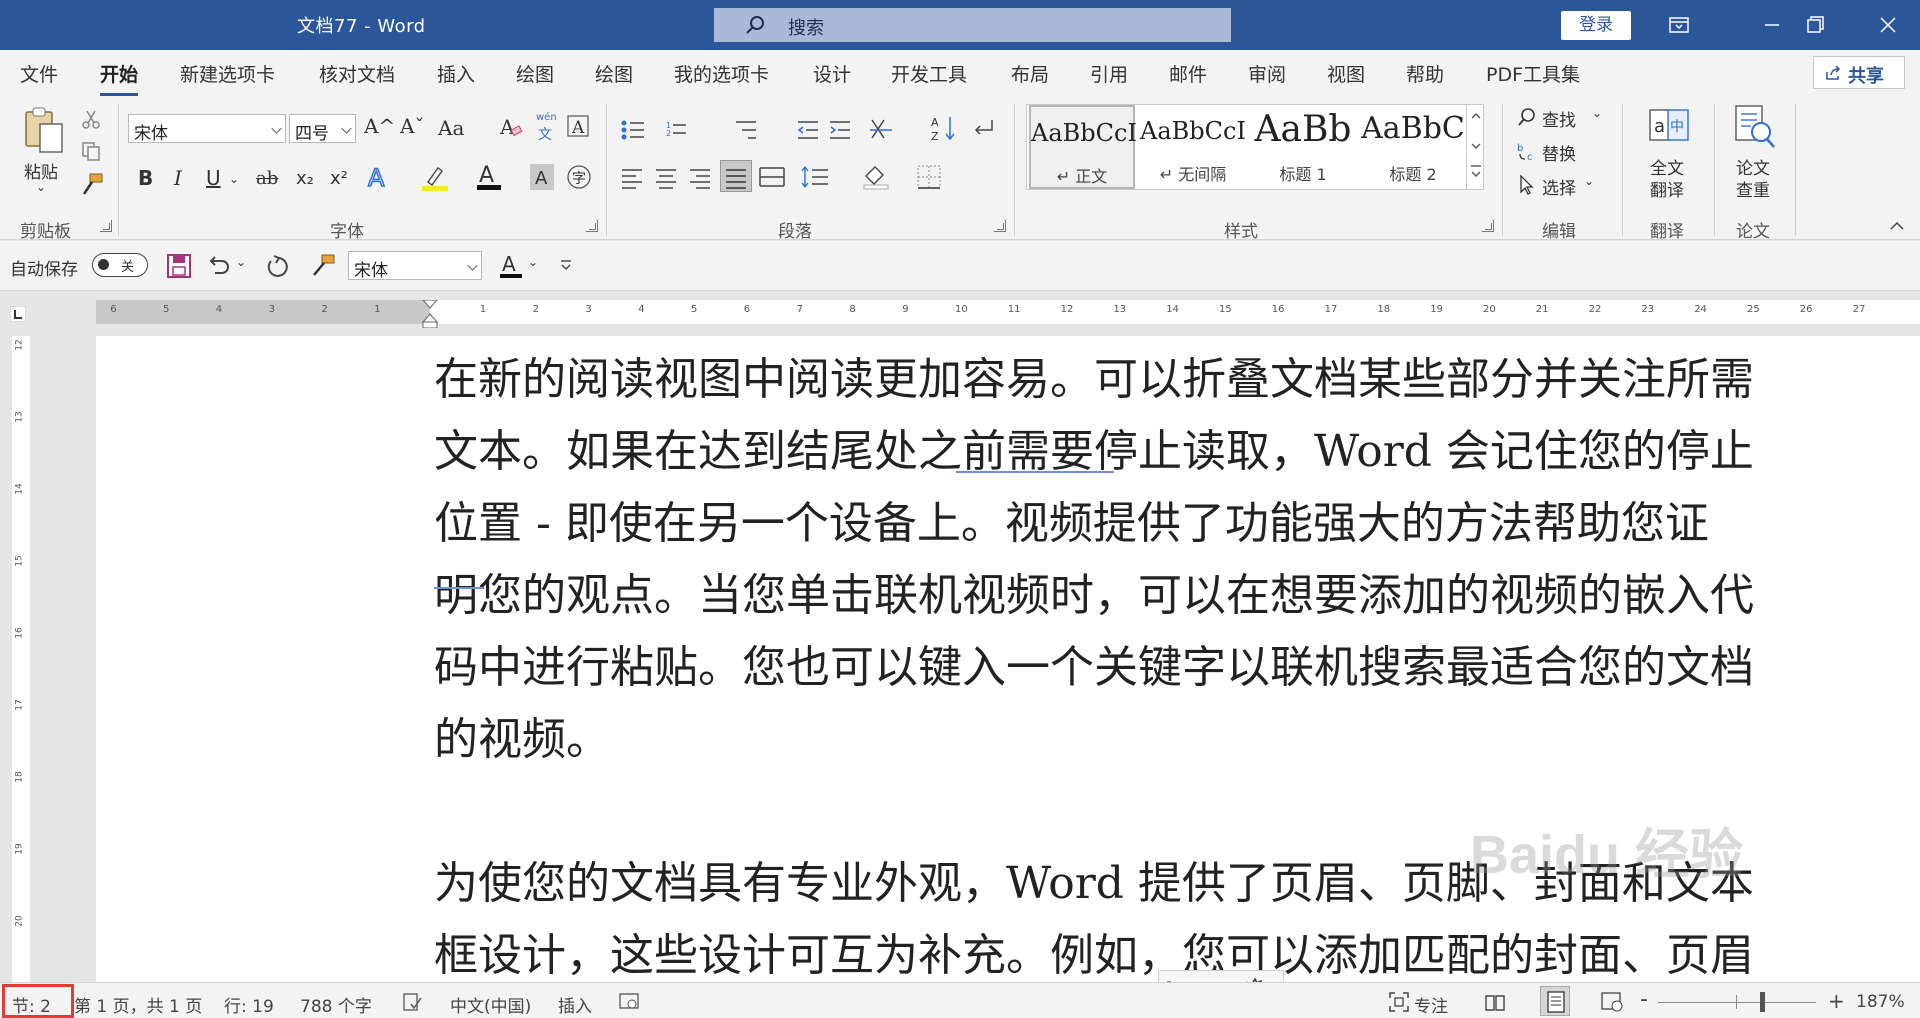 The height and width of the screenshot is (1018, 1920). I want to click on tab-file: 文件, so click(39, 73).